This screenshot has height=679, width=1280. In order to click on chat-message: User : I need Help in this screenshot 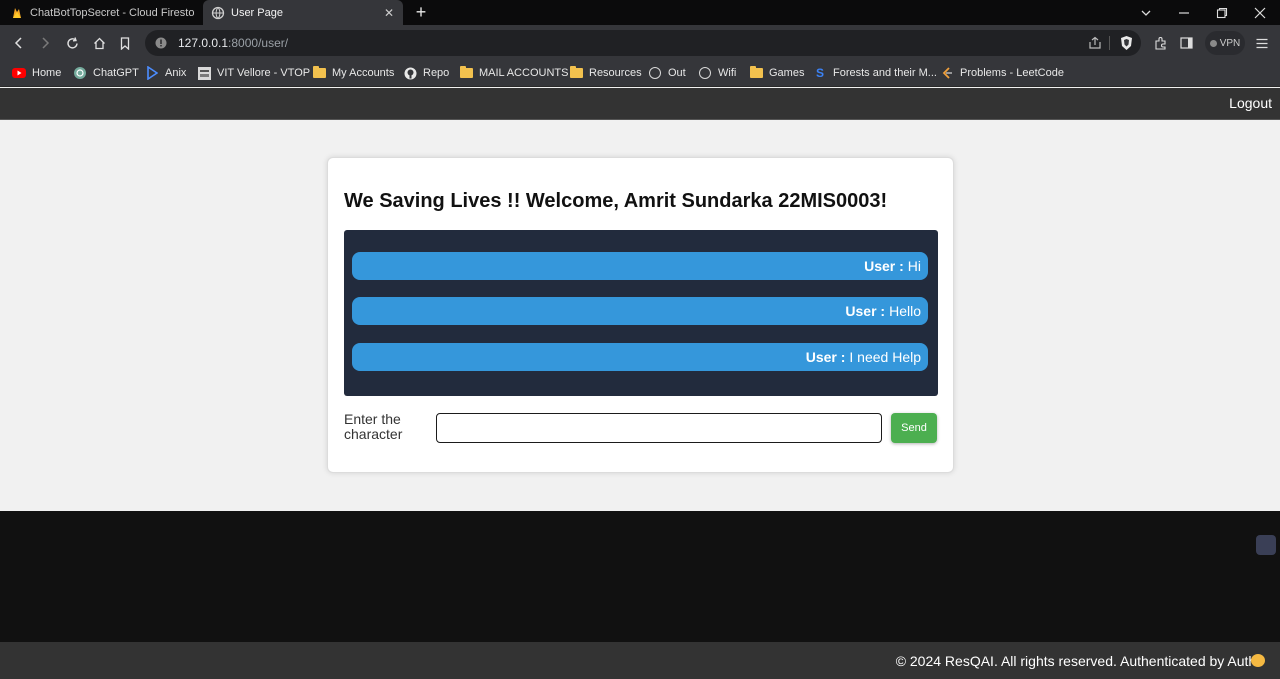, I will do `click(640, 357)`.